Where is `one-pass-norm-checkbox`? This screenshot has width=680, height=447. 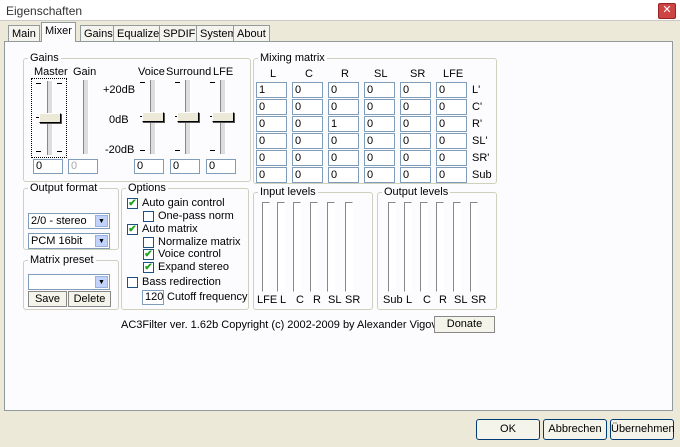
one-pass-norm-checkbox is located at coordinates (148, 216).